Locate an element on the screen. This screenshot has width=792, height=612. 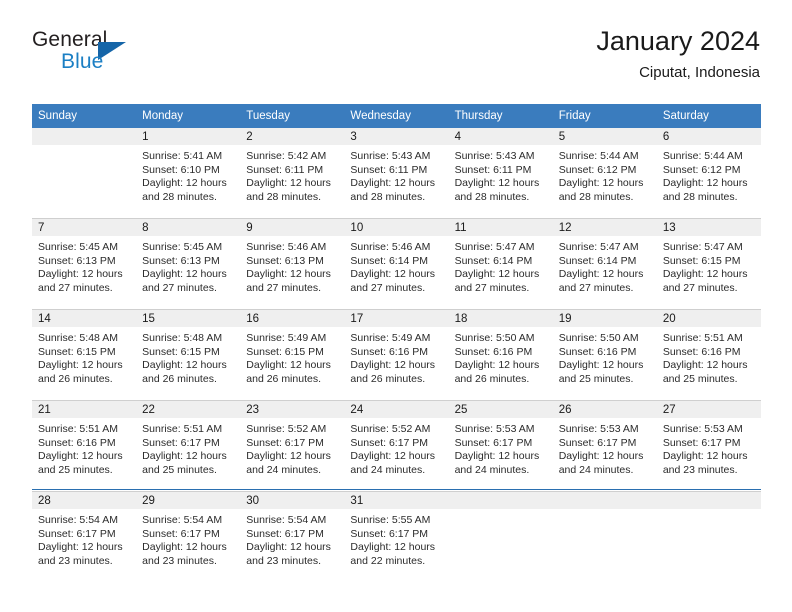
daylight-text-line2: and 22 minutes. is located at coordinates (388, 560).